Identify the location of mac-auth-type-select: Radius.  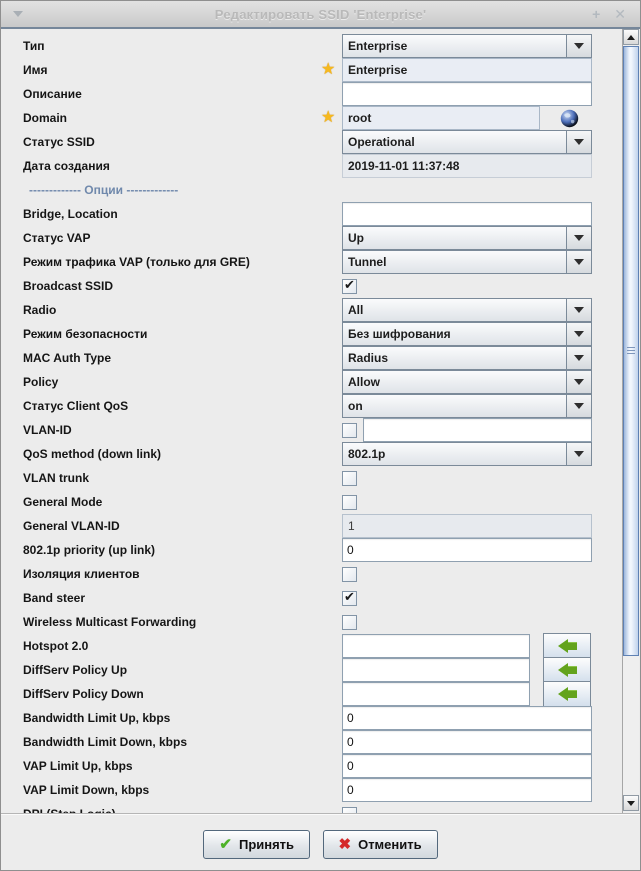
(467, 358).